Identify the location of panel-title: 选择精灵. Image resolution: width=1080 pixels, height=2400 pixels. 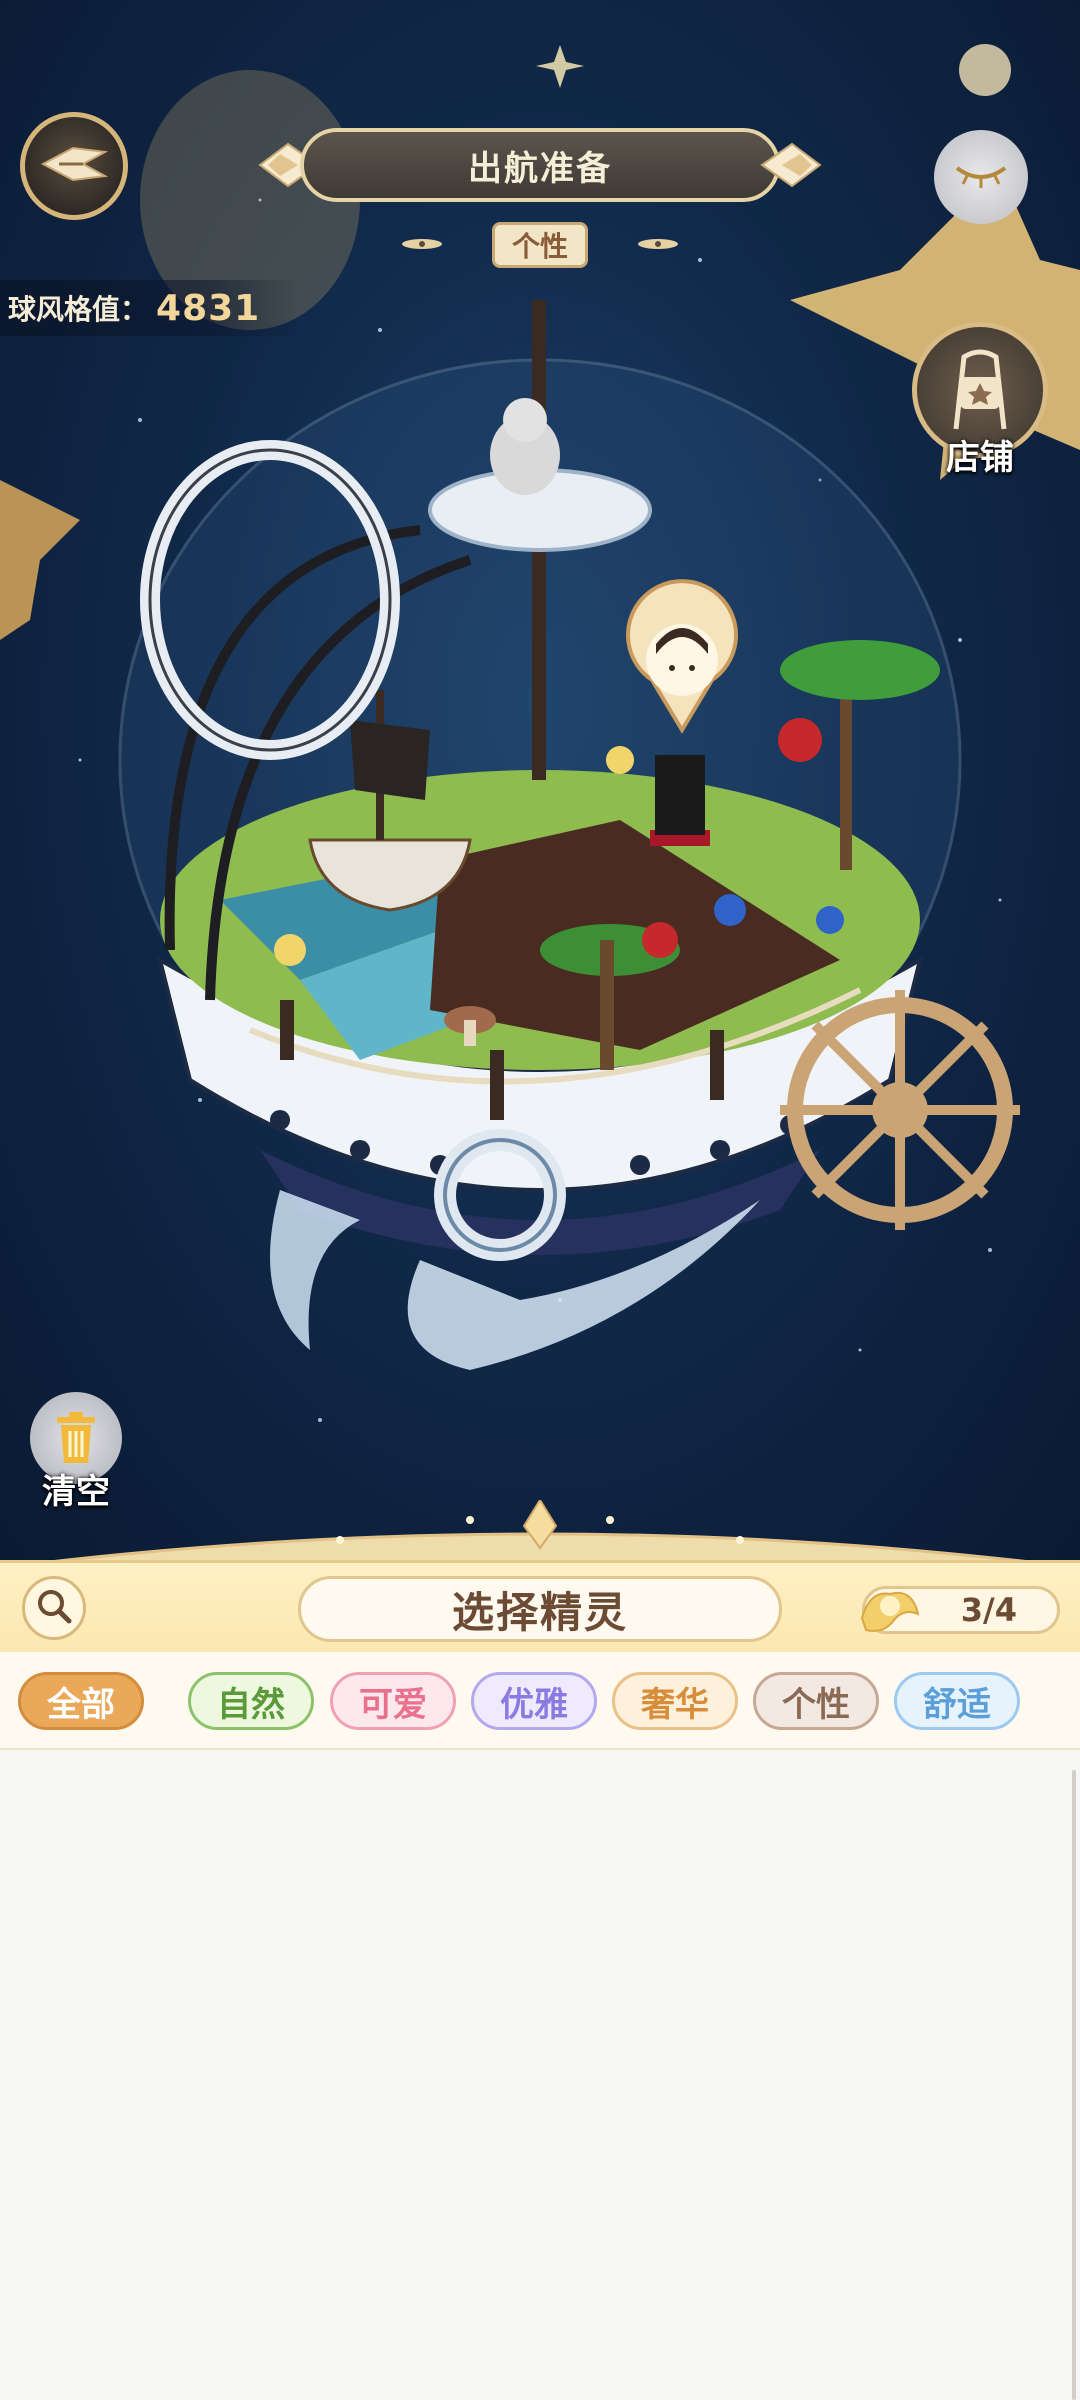
(540, 1609).